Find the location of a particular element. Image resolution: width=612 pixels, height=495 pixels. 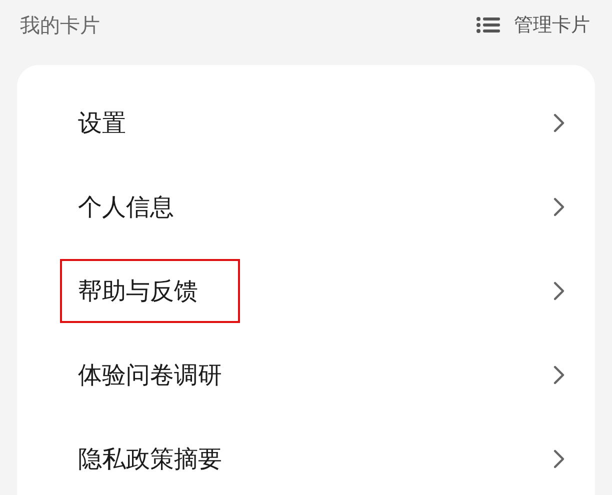

menu-item: 隐私政策摘要 is located at coordinates (306, 456).